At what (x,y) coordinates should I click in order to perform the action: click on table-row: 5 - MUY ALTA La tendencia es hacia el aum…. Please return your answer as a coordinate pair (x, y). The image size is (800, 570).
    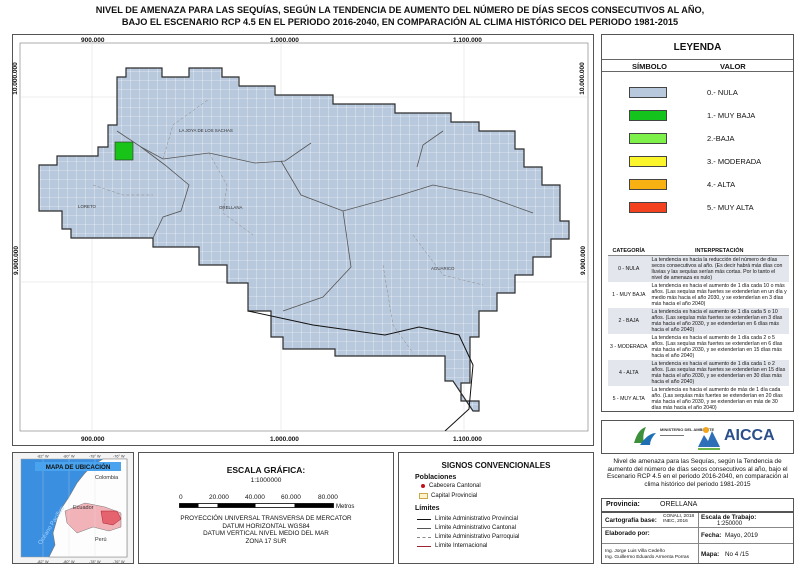
    Looking at the image, I should click on (698, 399).